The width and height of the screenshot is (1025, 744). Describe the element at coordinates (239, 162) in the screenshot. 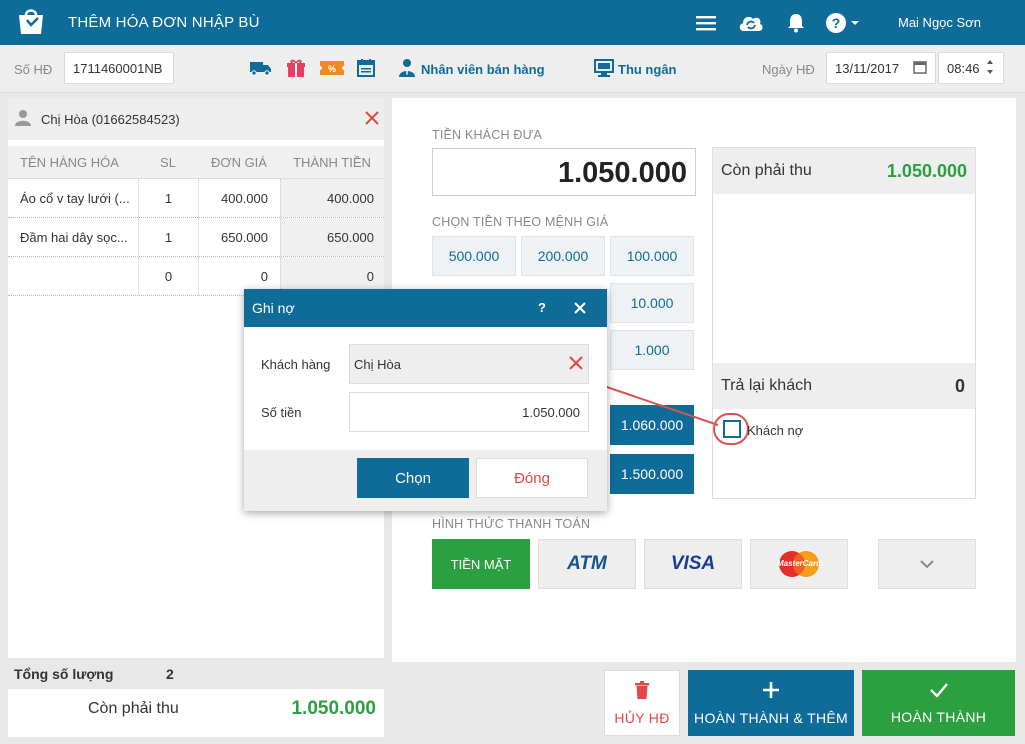

I see `col-unit-price: ĐƠN GIÁ` at that location.